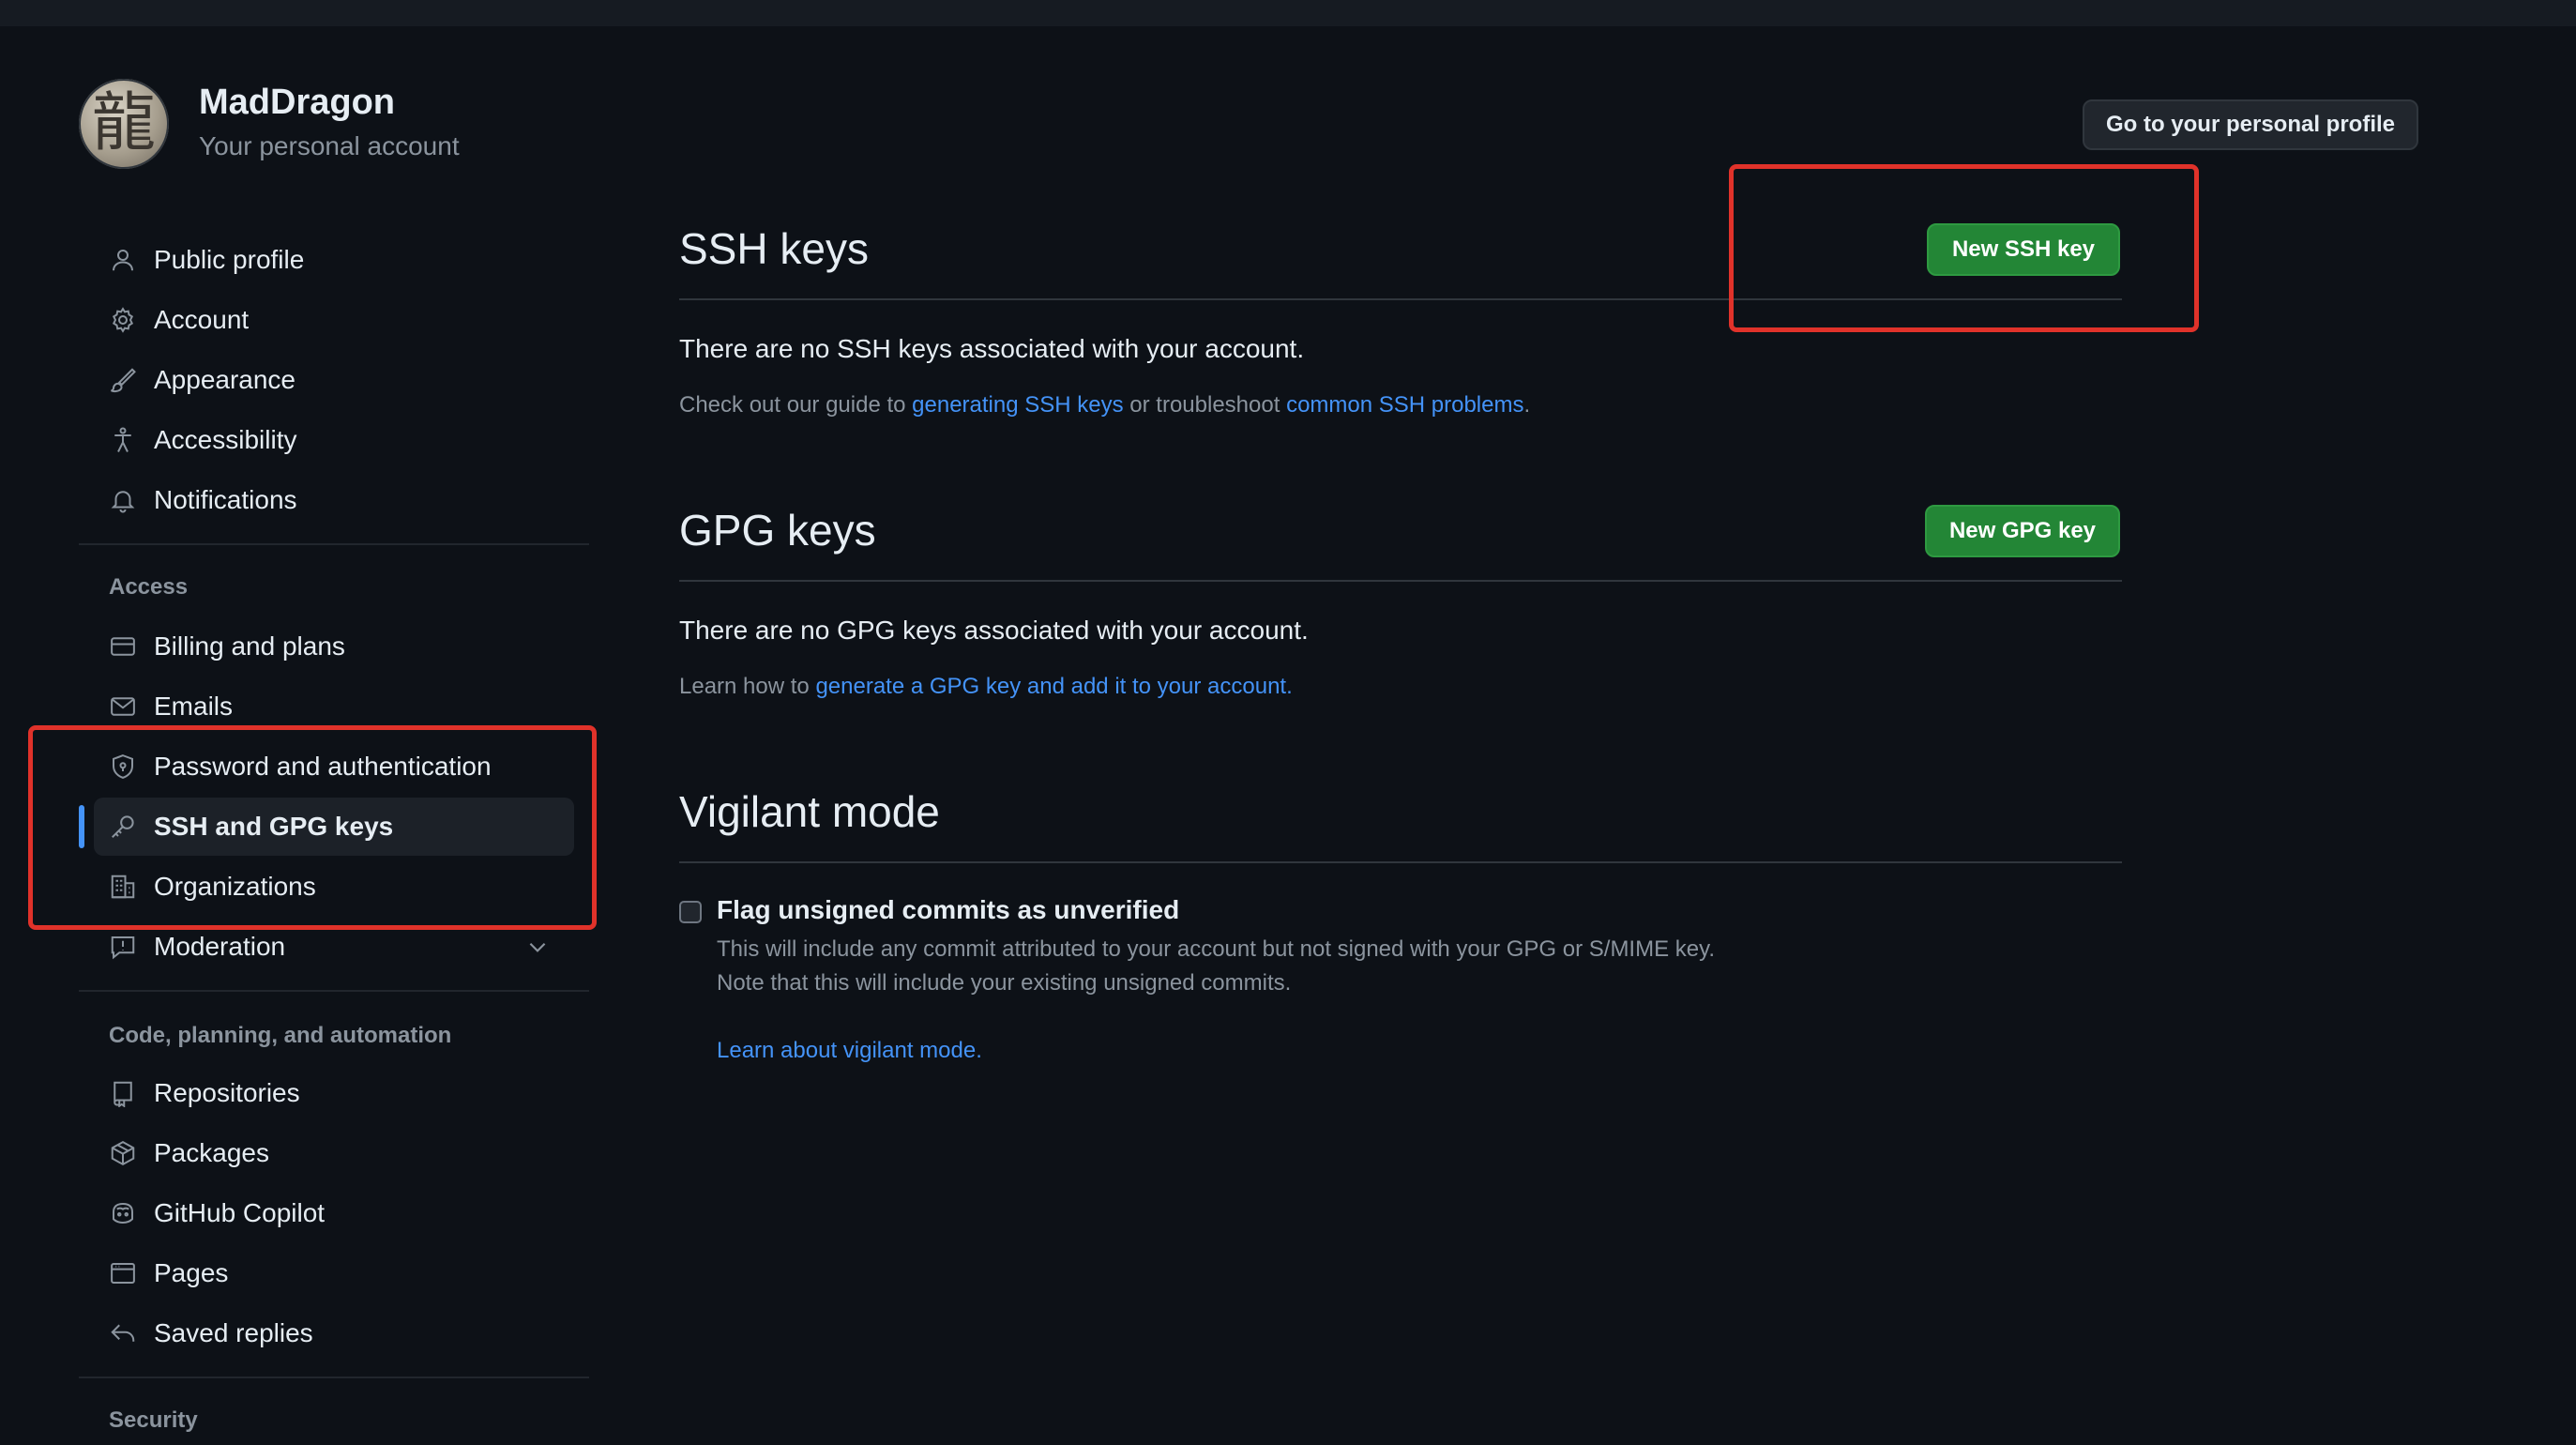 The image size is (2576, 1445). Describe the element at coordinates (334, 380) in the screenshot. I see `sidebar-item-appearance: Appearance` at that location.